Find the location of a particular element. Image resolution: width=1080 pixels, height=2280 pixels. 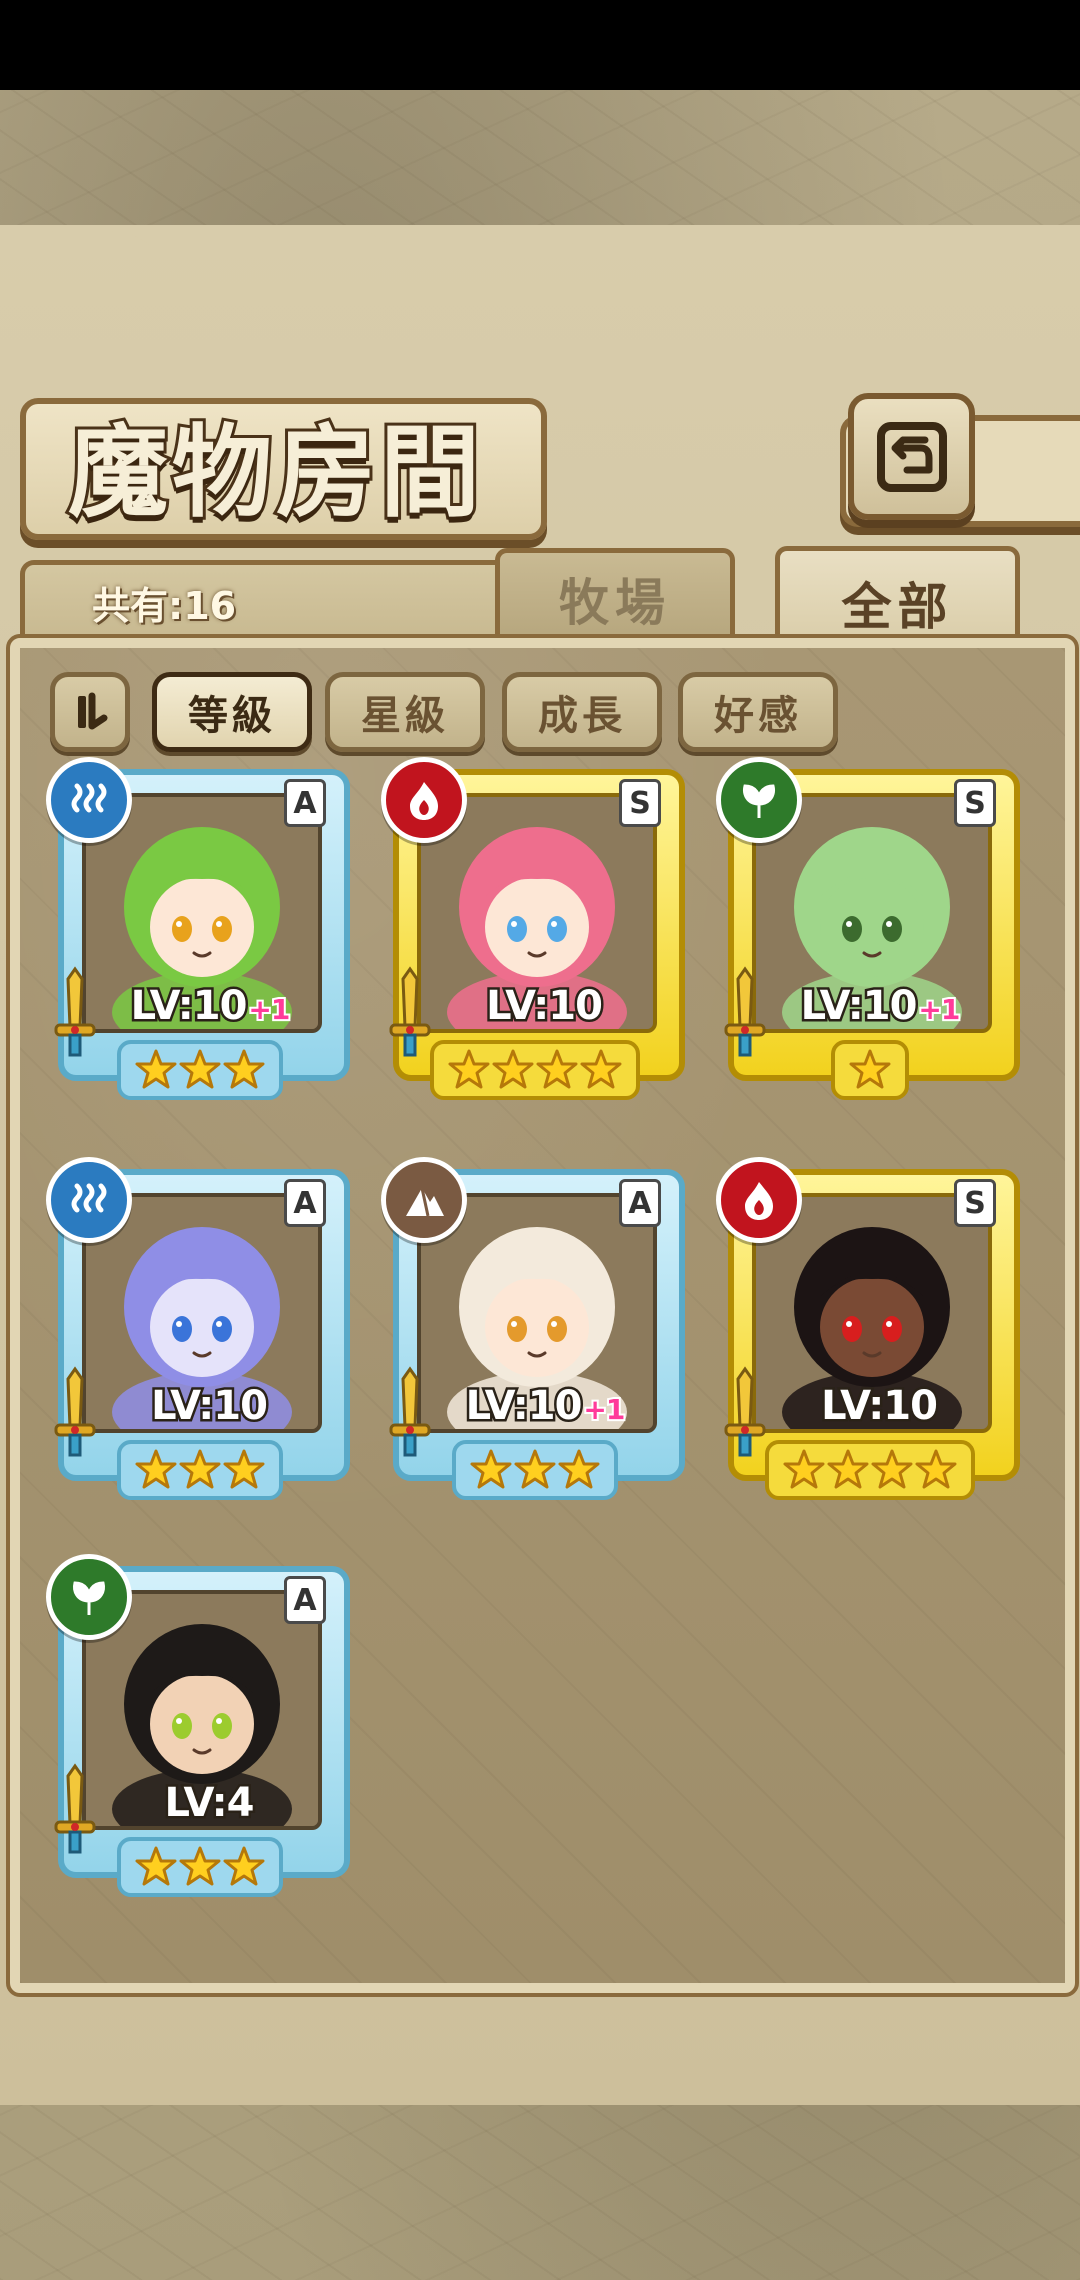

earth-element-icon is located at coordinates (424, 1200).